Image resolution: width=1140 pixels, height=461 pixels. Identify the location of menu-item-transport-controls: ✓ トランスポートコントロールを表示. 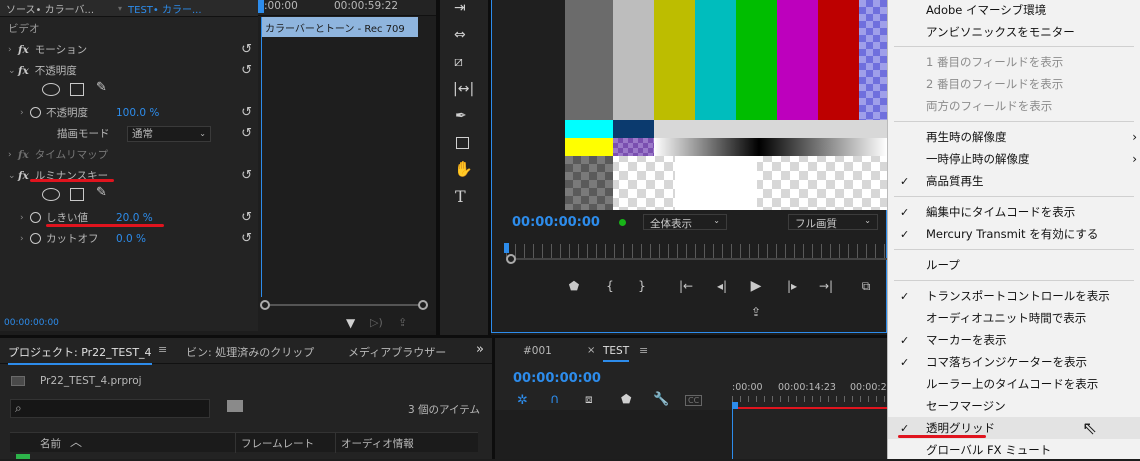
(1014, 296).